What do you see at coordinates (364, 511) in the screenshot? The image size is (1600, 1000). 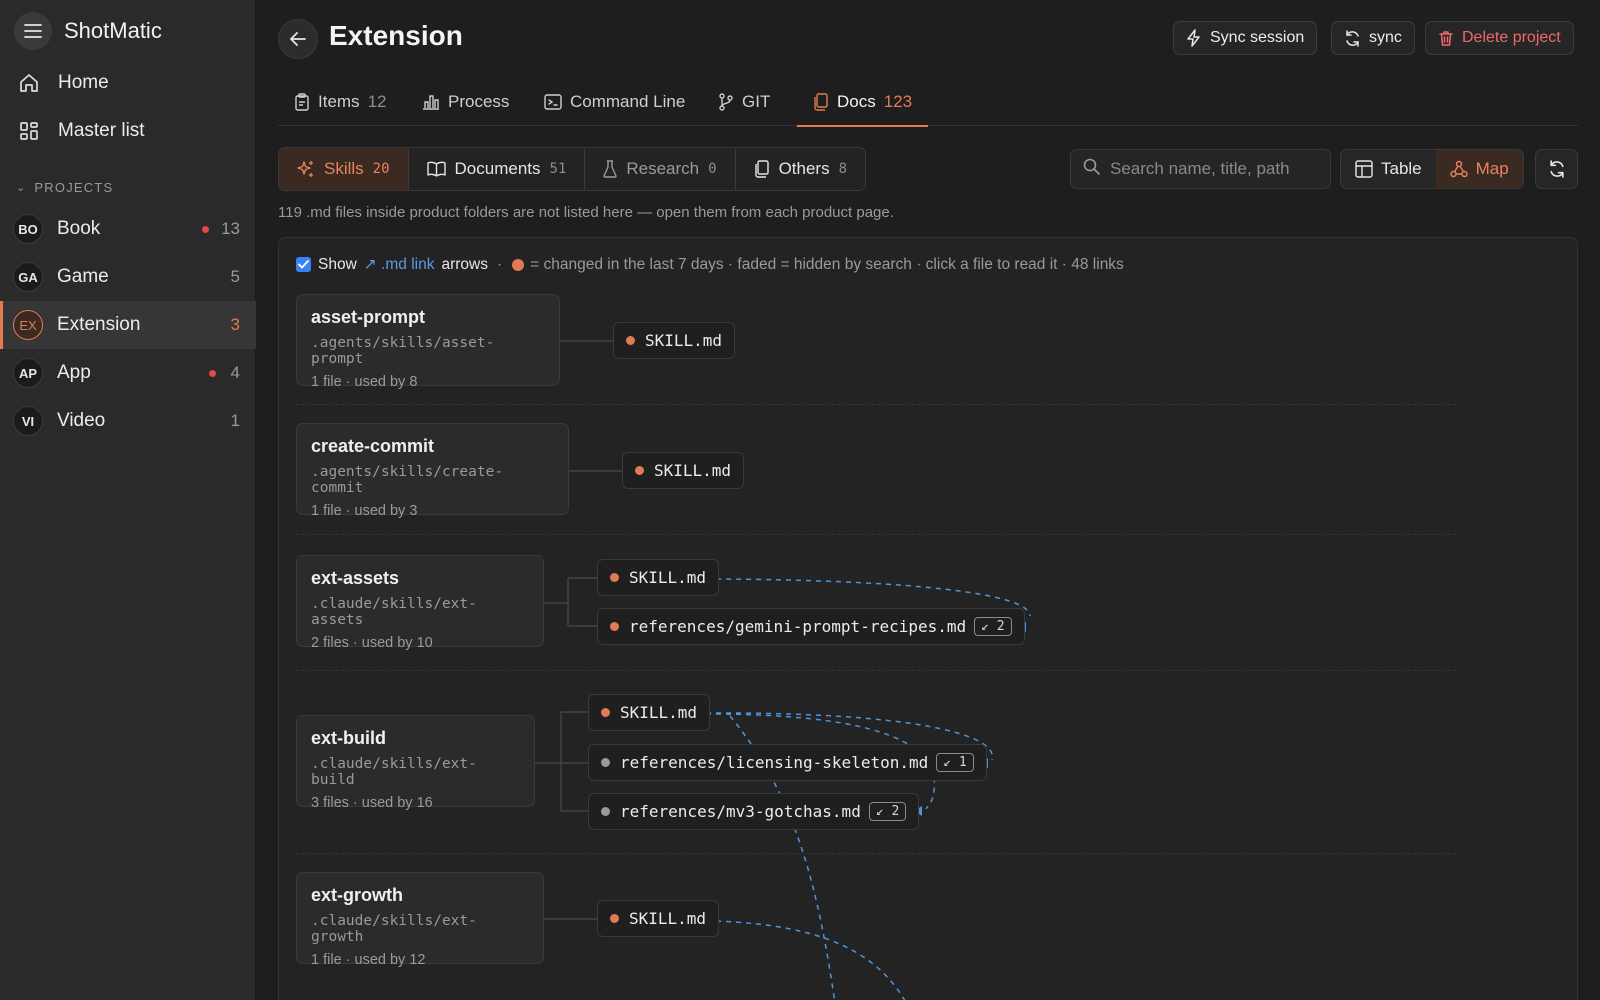 I see `skill-meta: 1 file · used by 3` at bounding box center [364, 511].